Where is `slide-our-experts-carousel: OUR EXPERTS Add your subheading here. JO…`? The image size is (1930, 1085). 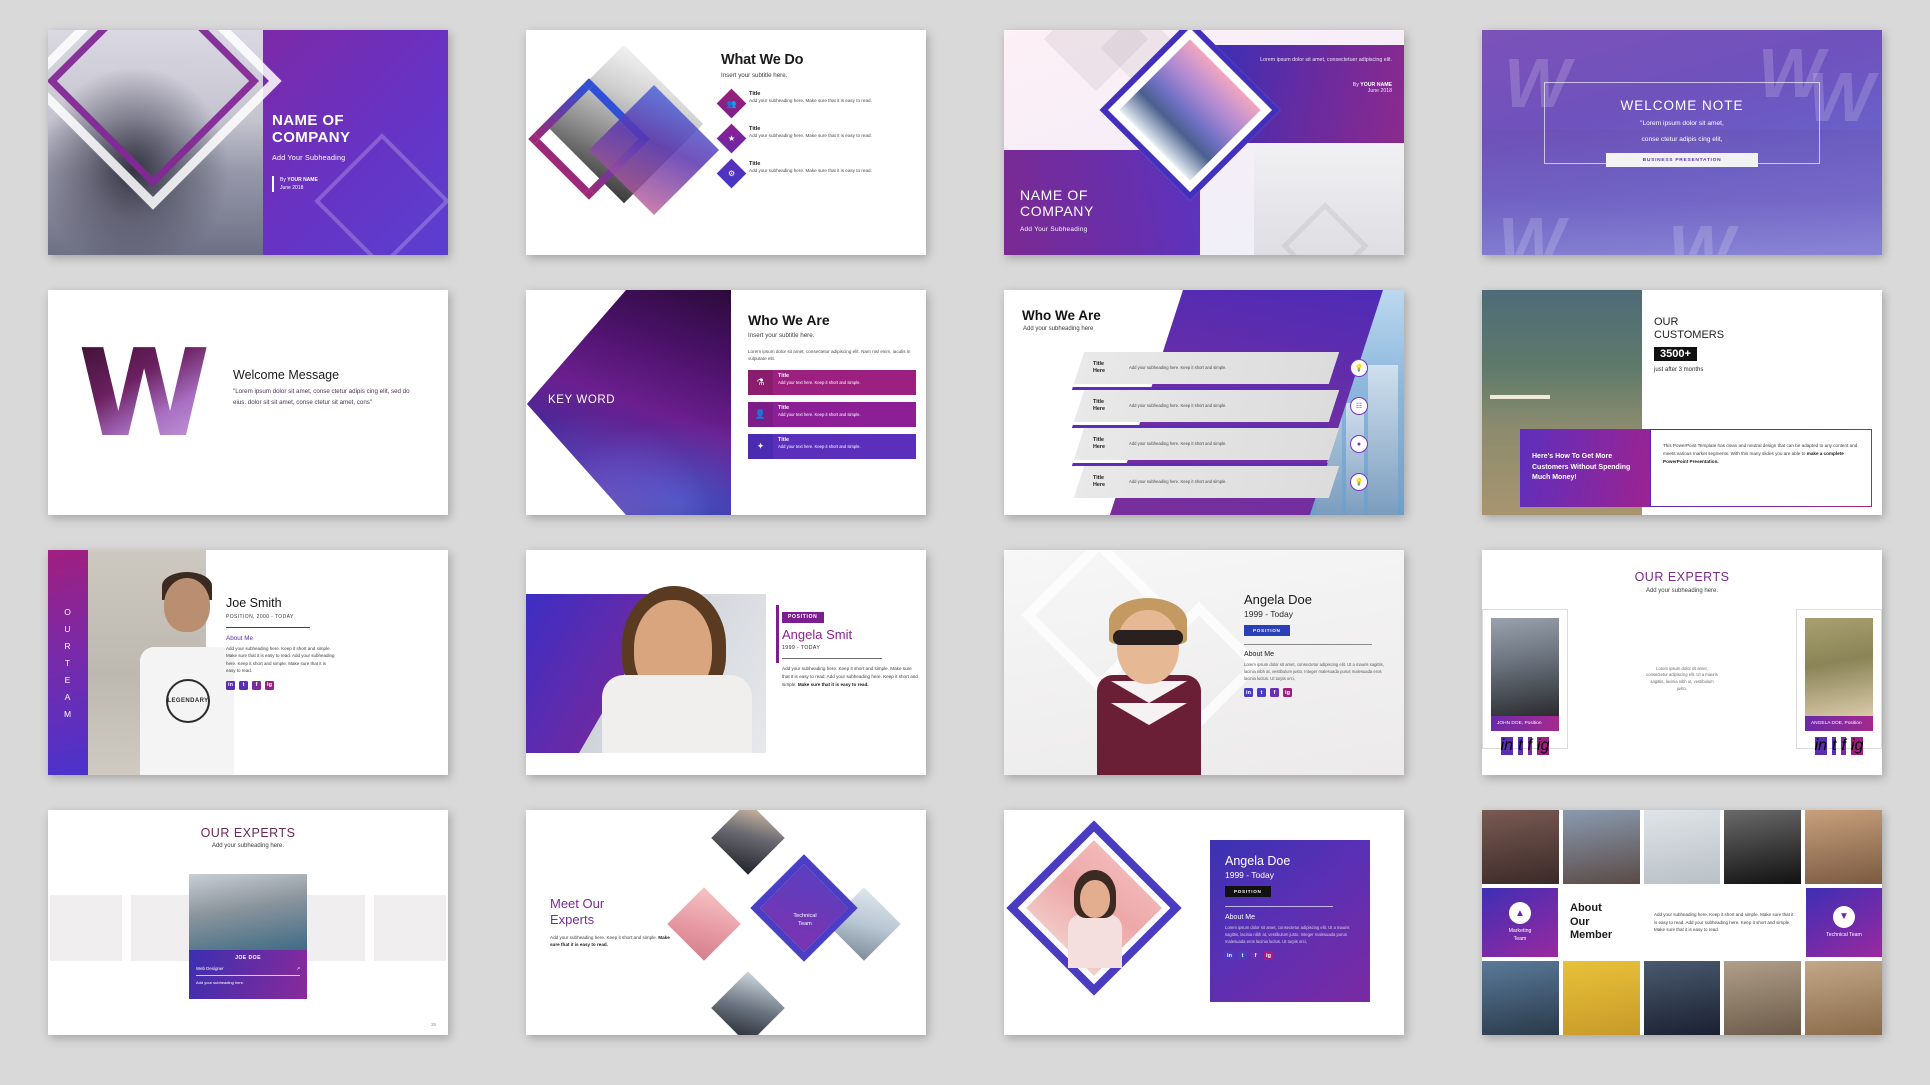 slide-our-experts-carousel: OUR EXPERTS Add your subheading here. JO… is located at coordinates (248, 922).